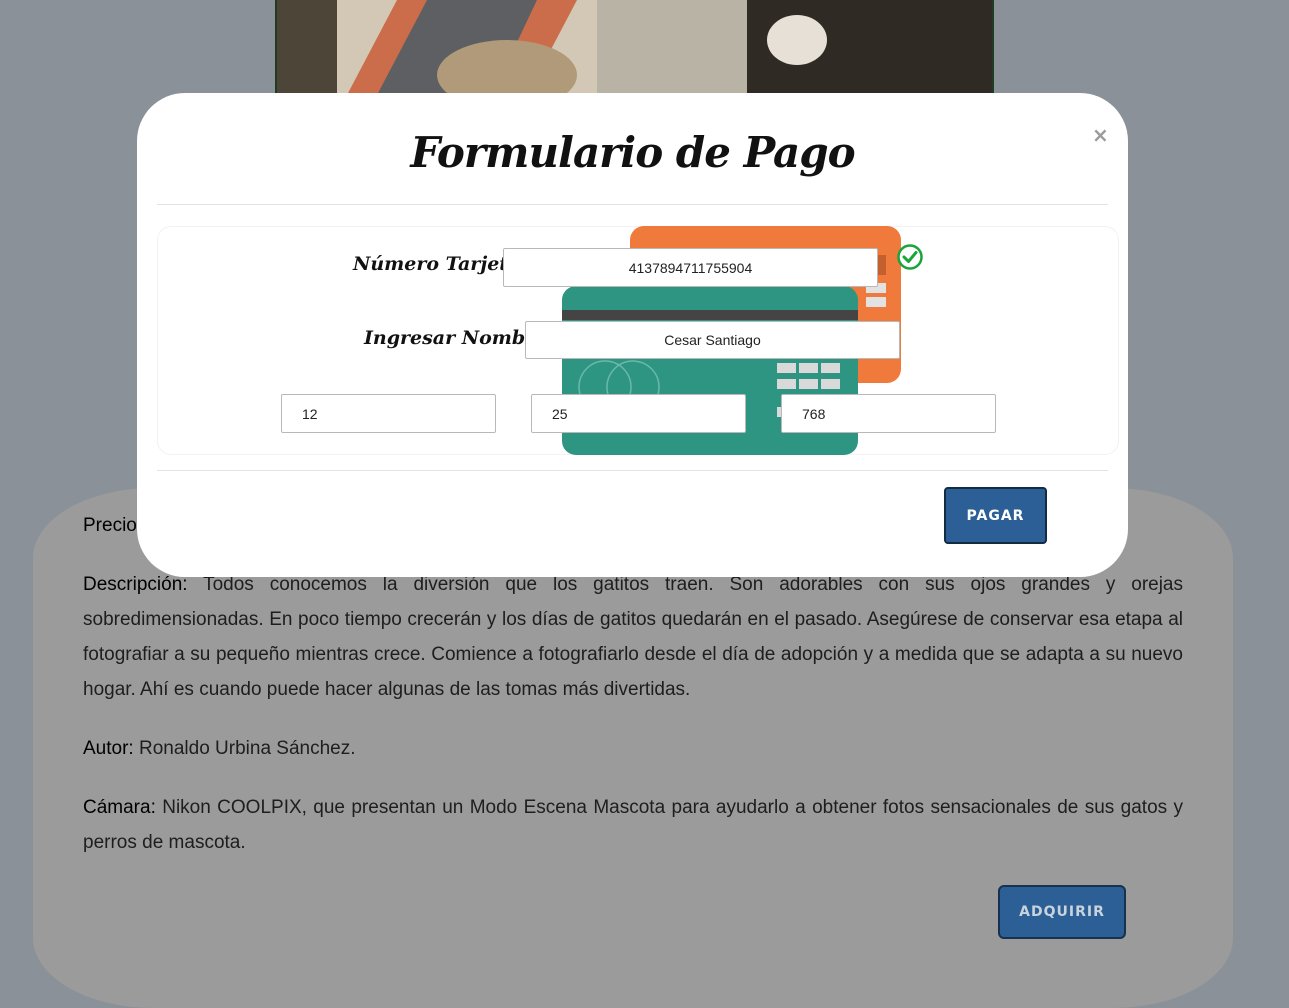 This screenshot has height=1008, width=1289. What do you see at coordinates (110, 525) in the screenshot?
I see `price-label: Precio` at bounding box center [110, 525].